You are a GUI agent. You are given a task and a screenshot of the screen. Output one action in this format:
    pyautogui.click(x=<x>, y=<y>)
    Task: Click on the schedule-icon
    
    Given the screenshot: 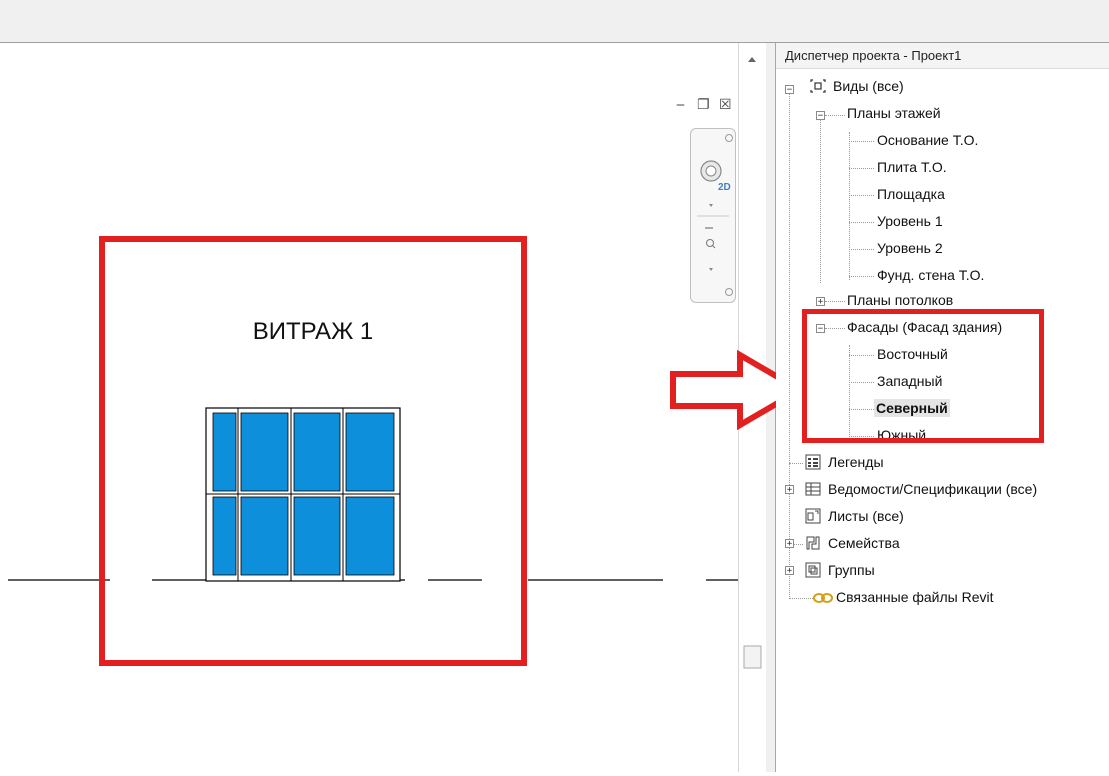 What is the action you would take?
    pyautogui.click(x=813, y=489)
    